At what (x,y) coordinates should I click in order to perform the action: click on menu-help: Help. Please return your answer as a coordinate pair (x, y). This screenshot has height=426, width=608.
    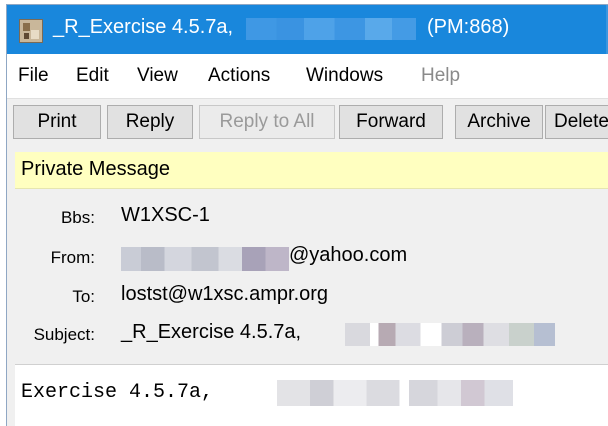
    Looking at the image, I should click on (440, 76).